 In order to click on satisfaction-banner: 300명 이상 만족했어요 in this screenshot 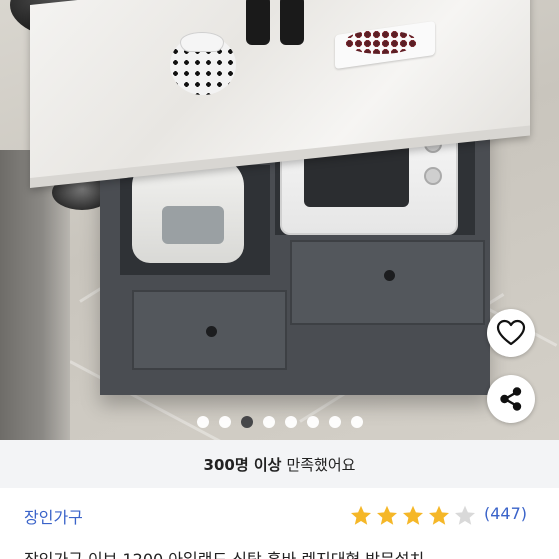, I will do `click(279, 464)`.